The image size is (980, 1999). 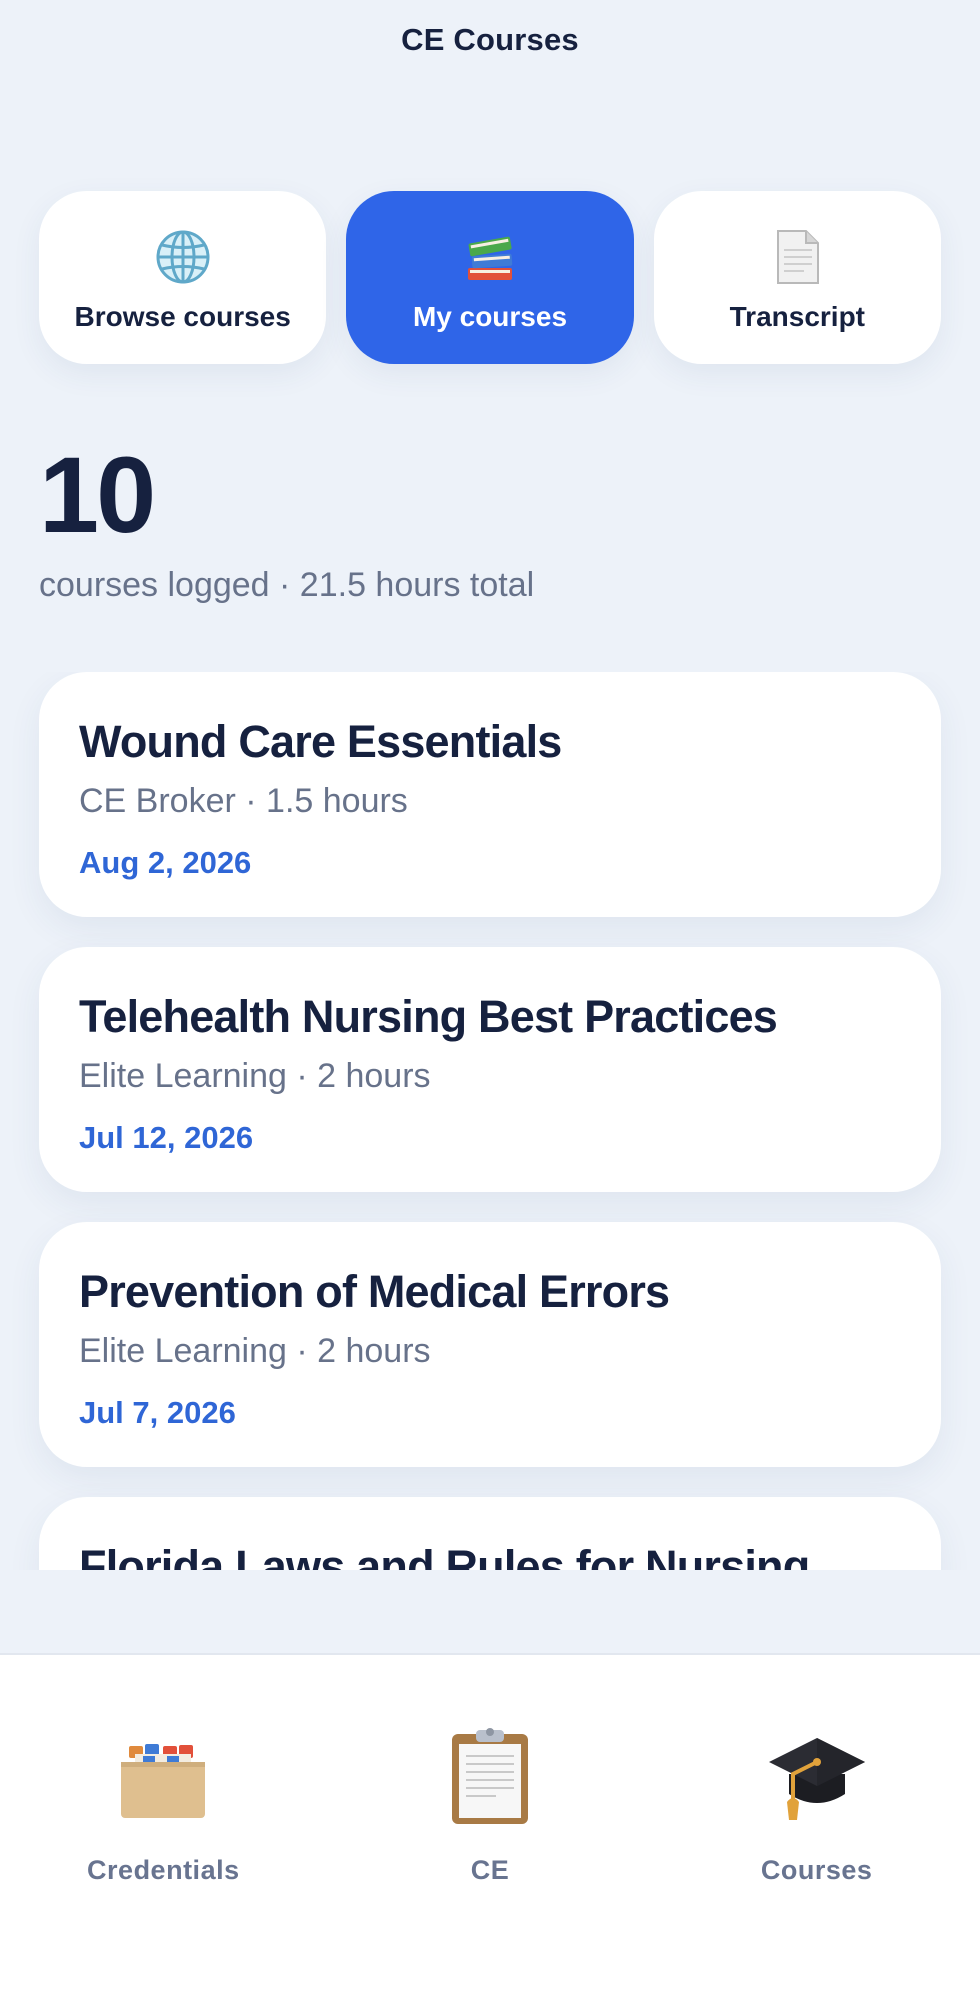 I want to click on tab-courses: Courses, so click(x=816, y=1827).